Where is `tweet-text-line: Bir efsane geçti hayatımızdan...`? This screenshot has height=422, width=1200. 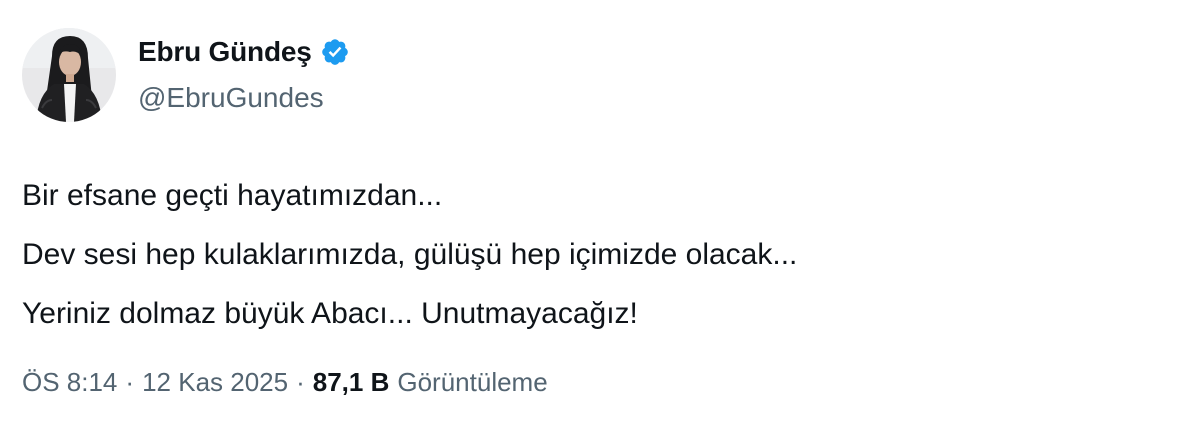
tweet-text-line: Bir efsane geçti hayatımızdan... is located at coordinates (232, 195).